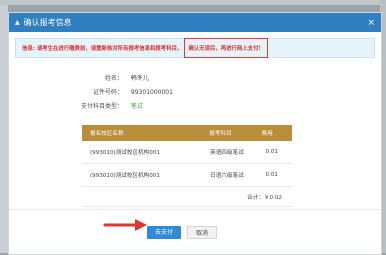 This screenshot has height=255, width=386. Describe the element at coordinates (113, 78) in the screenshot. I see `name-label: 姓名：` at that location.